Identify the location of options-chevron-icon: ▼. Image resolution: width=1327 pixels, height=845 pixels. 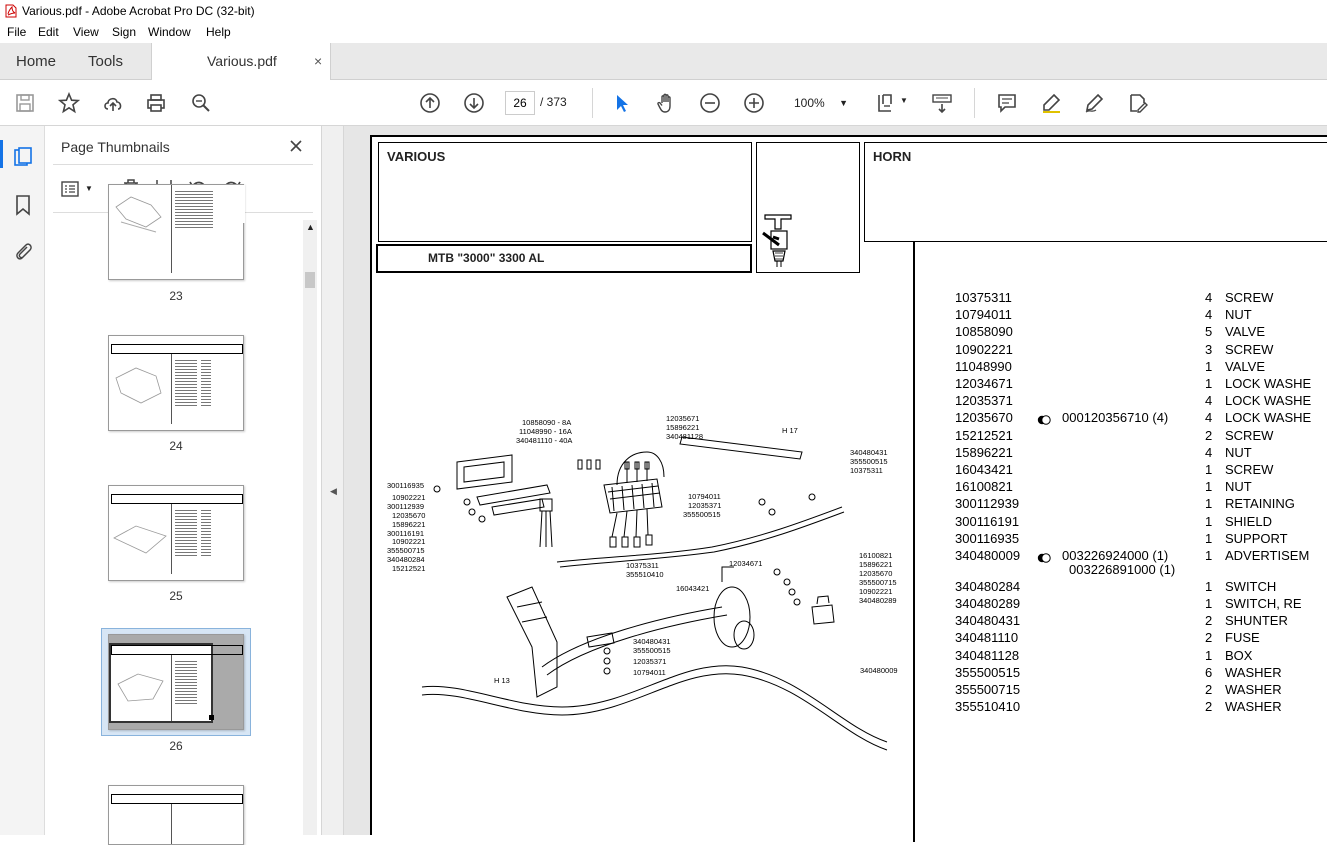
(89, 188).